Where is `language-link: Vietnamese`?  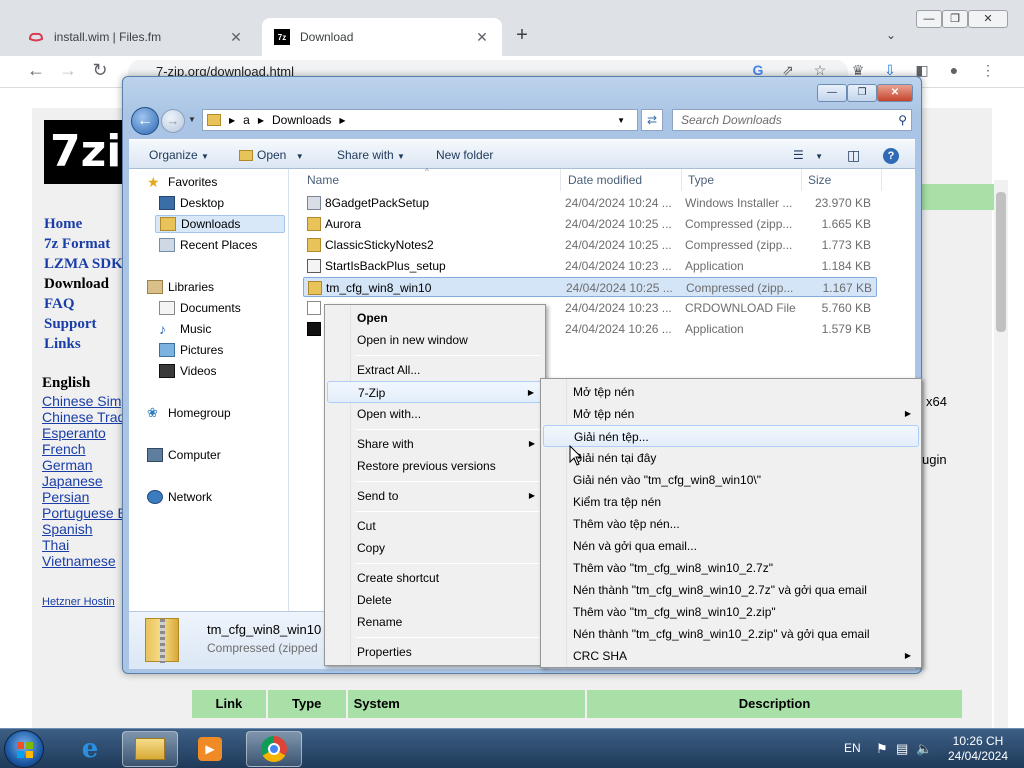 language-link: Vietnamese is located at coordinates (85, 561).